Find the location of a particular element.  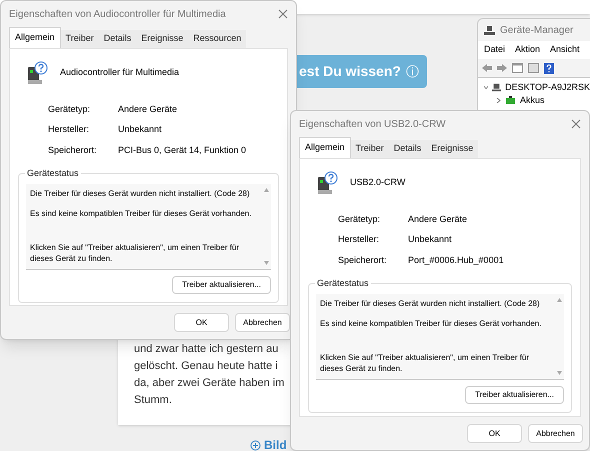

add-icon is located at coordinates (255, 445).